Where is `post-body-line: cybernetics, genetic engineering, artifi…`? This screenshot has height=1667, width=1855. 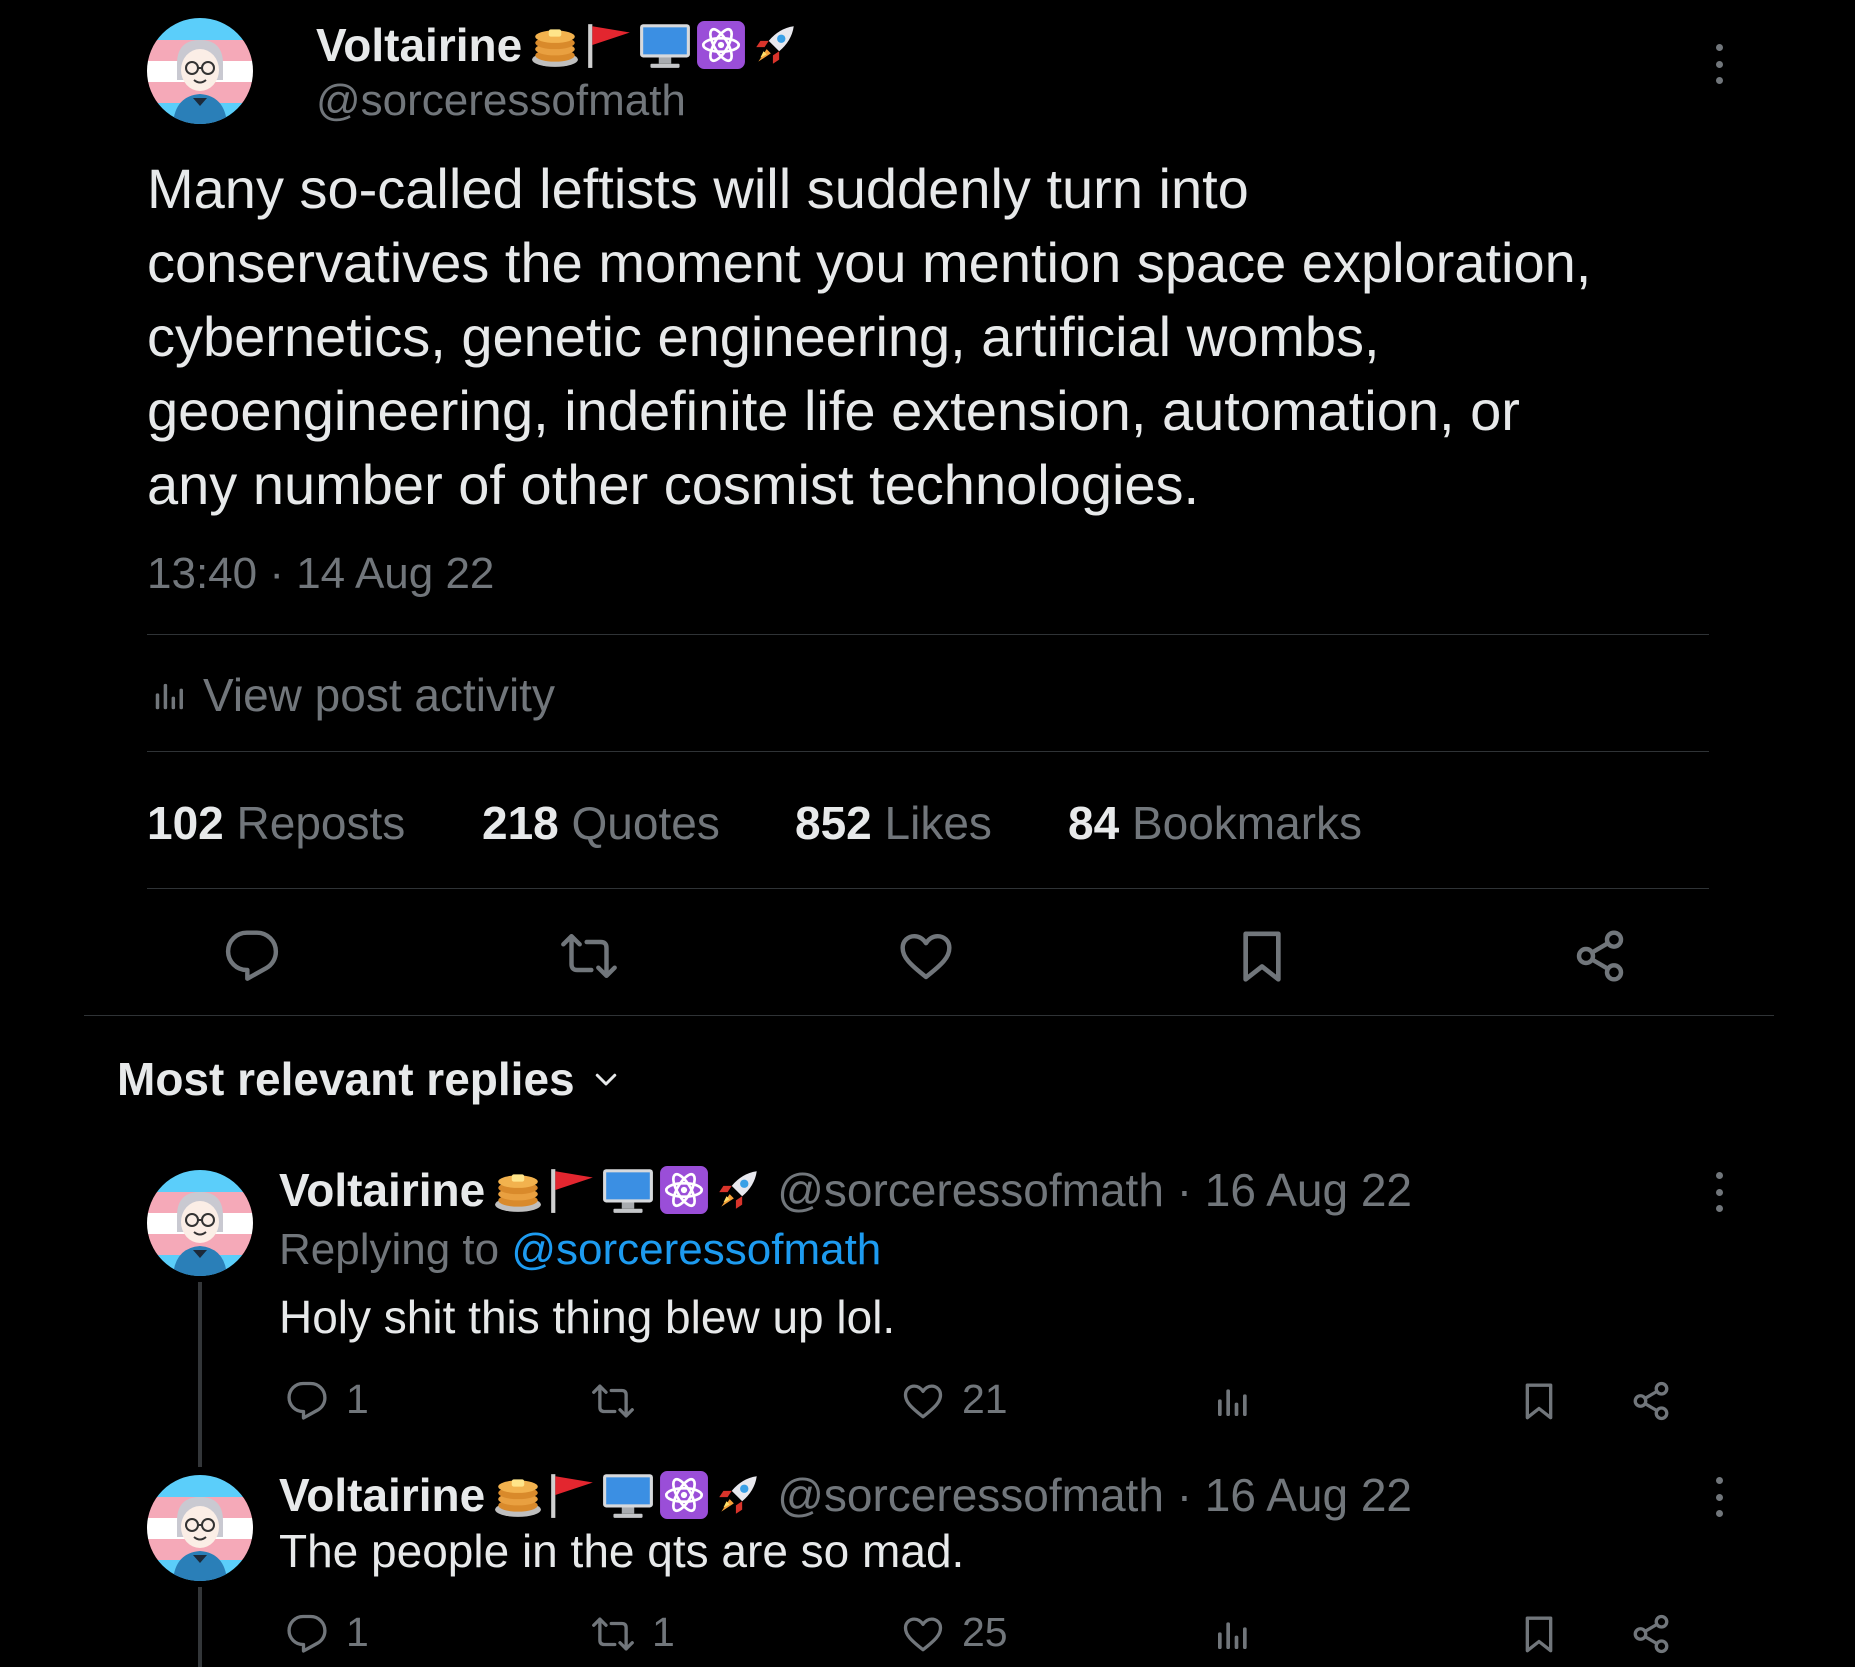 post-body-line: cybernetics, genetic engineering, artifi… is located at coordinates (763, 336).